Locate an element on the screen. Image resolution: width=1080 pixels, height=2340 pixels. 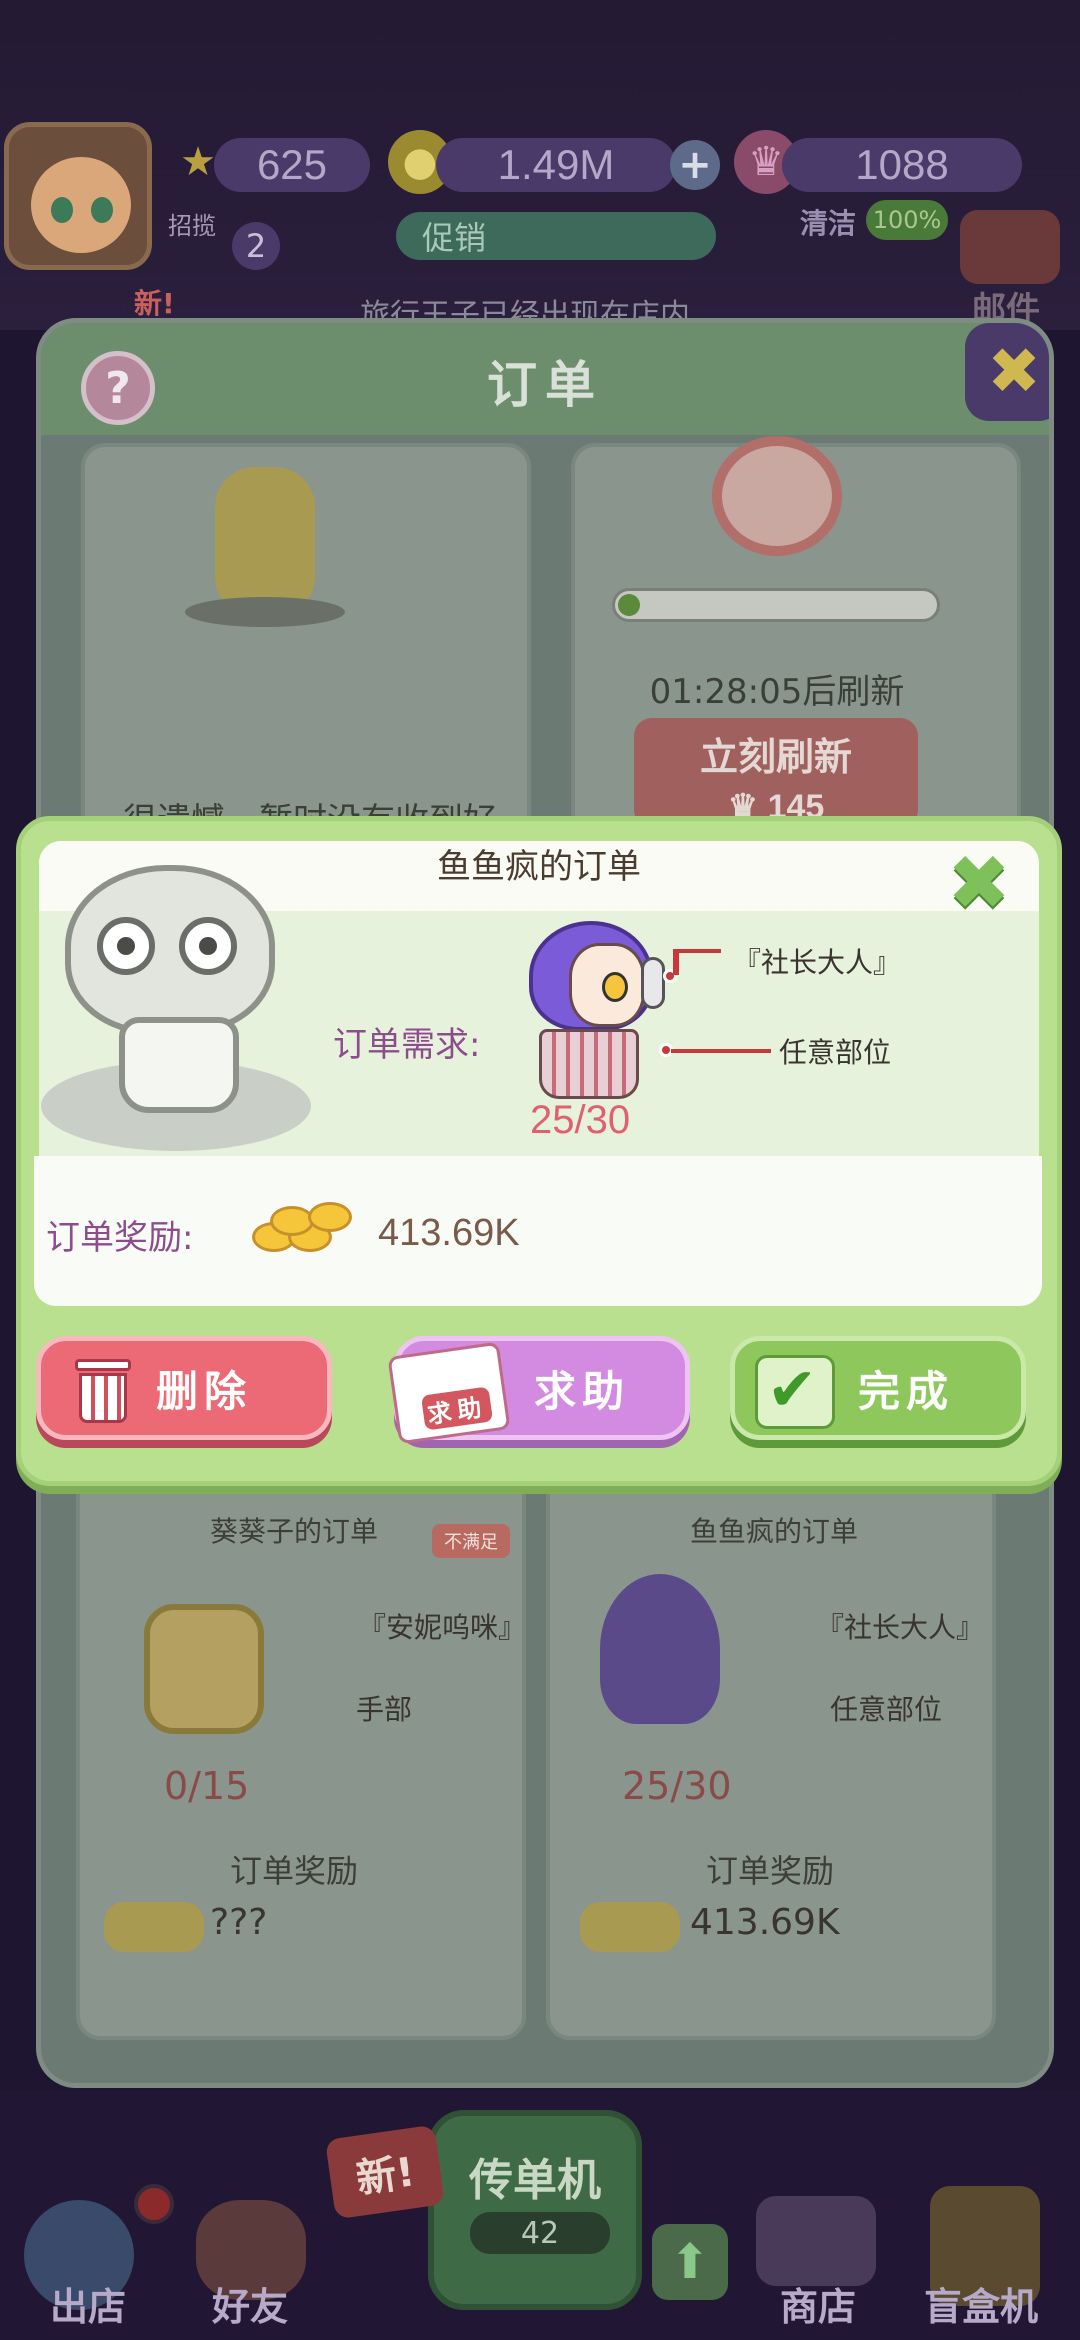
item-name: 『安妮呜咪』 is located at coordinates (442, 1627).